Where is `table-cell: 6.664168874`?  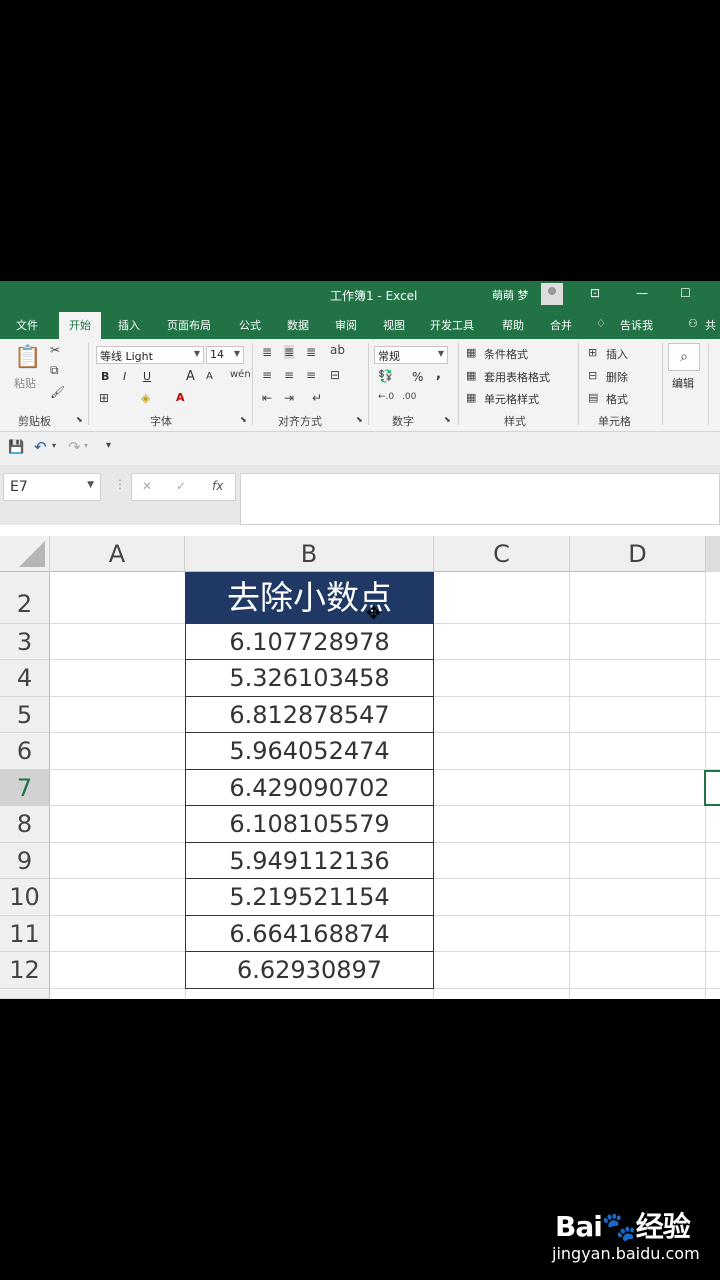
table-cell: 6.664168874 is located at coordinates (309, 934).